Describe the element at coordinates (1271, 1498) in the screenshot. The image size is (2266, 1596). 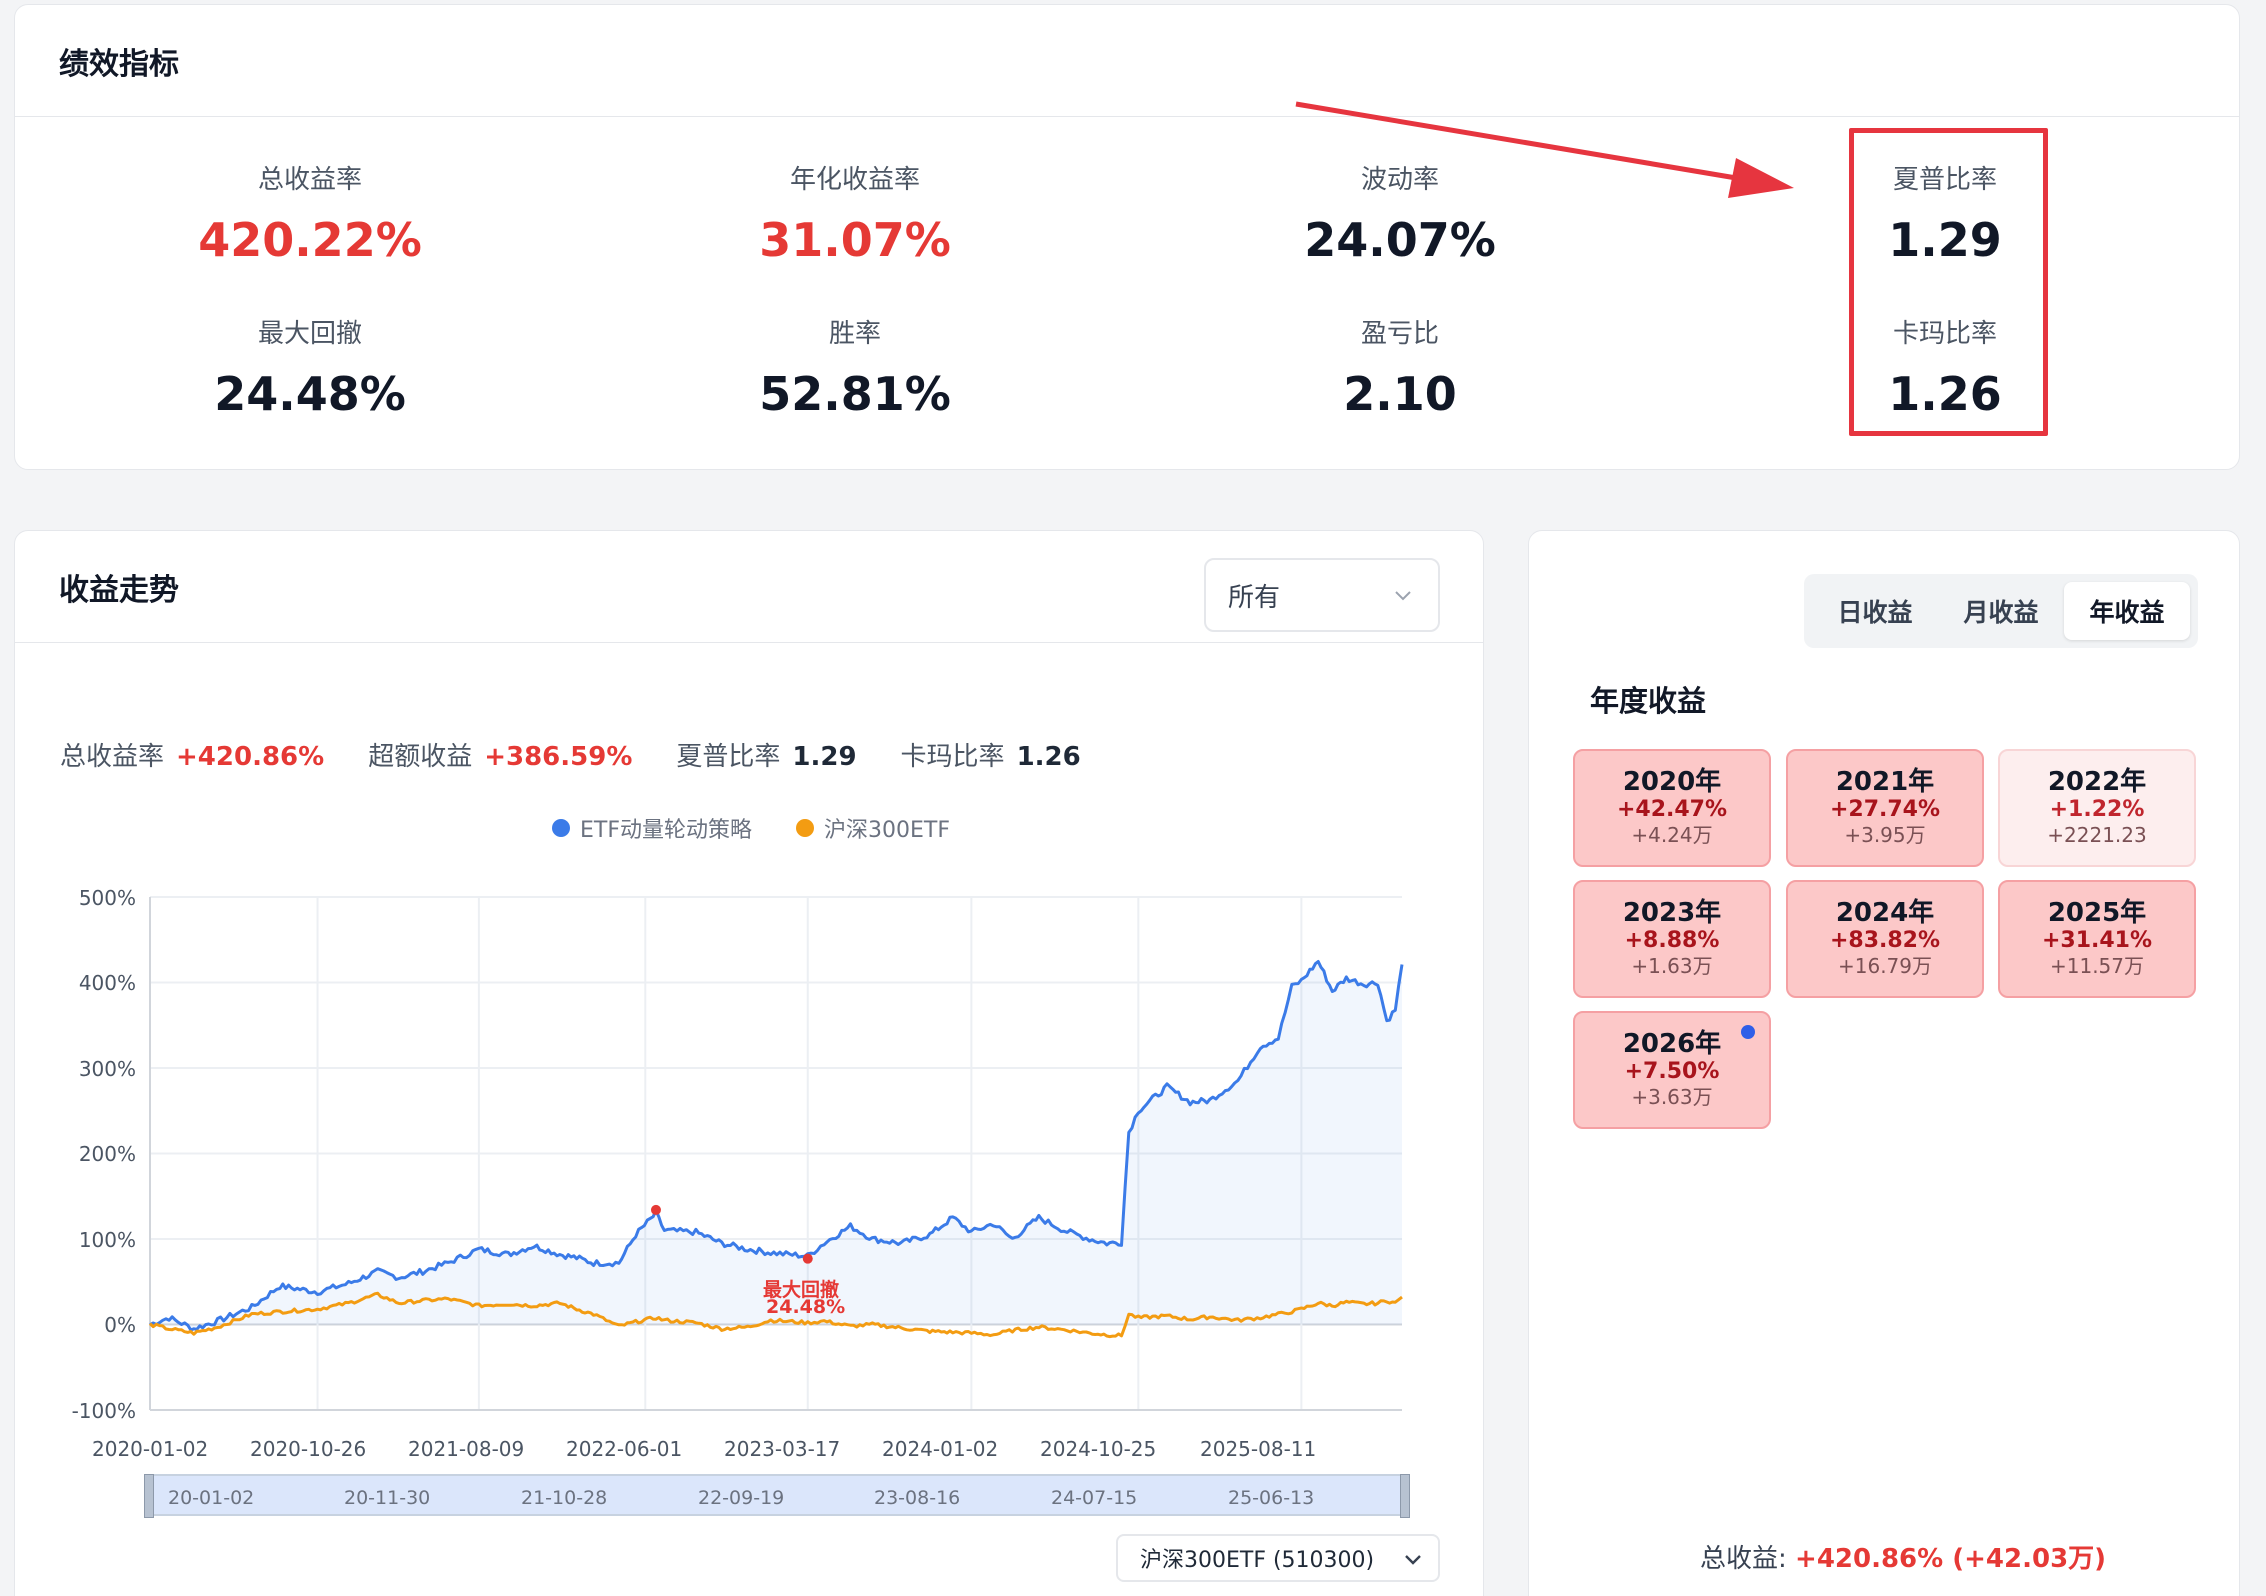
I see `slider-label: 25-06-13` at that location.